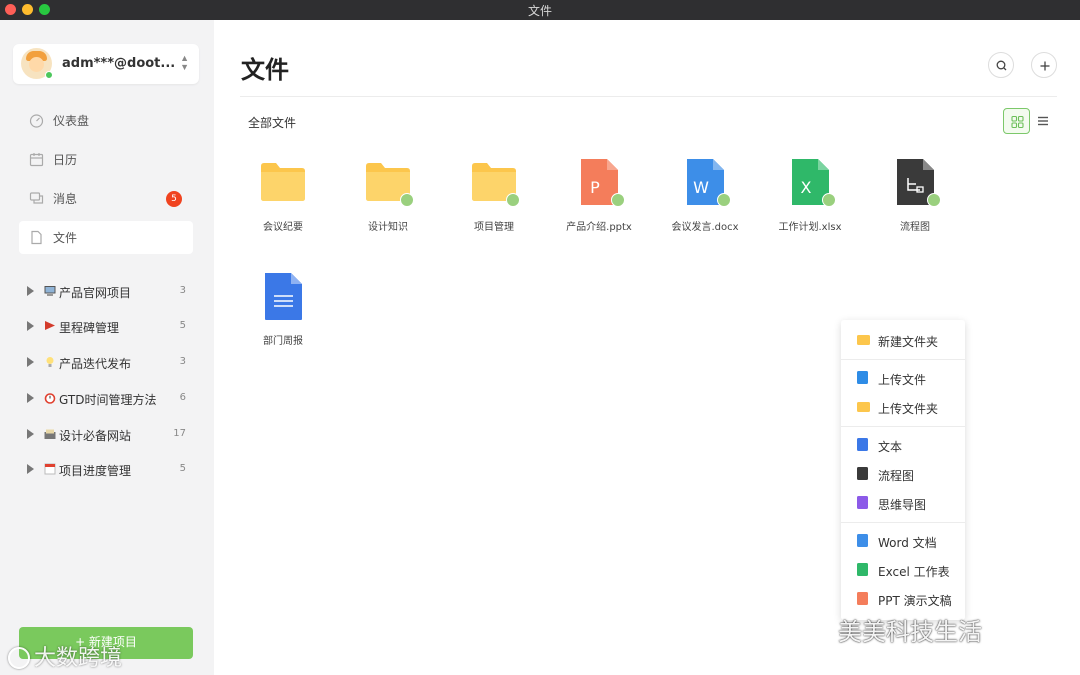 The width and height of the screenshot is (1080, 675). I want to click on file-item-excel: X 工作计划.xlsx, so click(810, 208).